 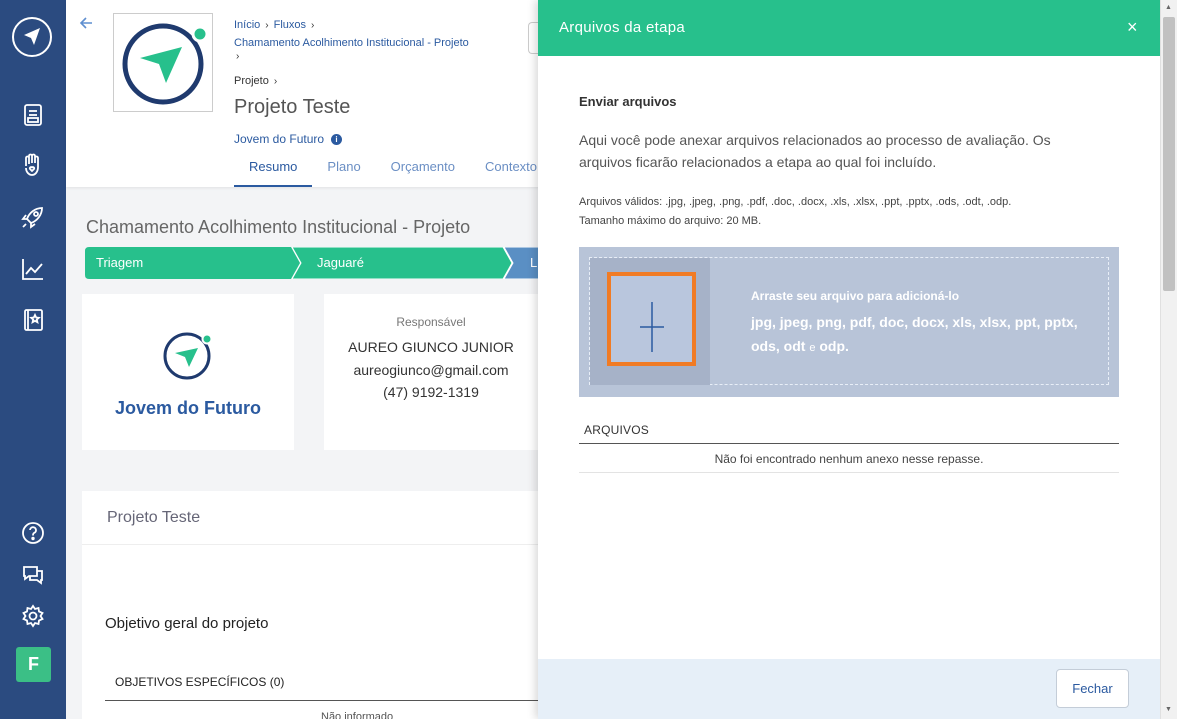 I want to click on organization-card, so click(x=188, y=372).